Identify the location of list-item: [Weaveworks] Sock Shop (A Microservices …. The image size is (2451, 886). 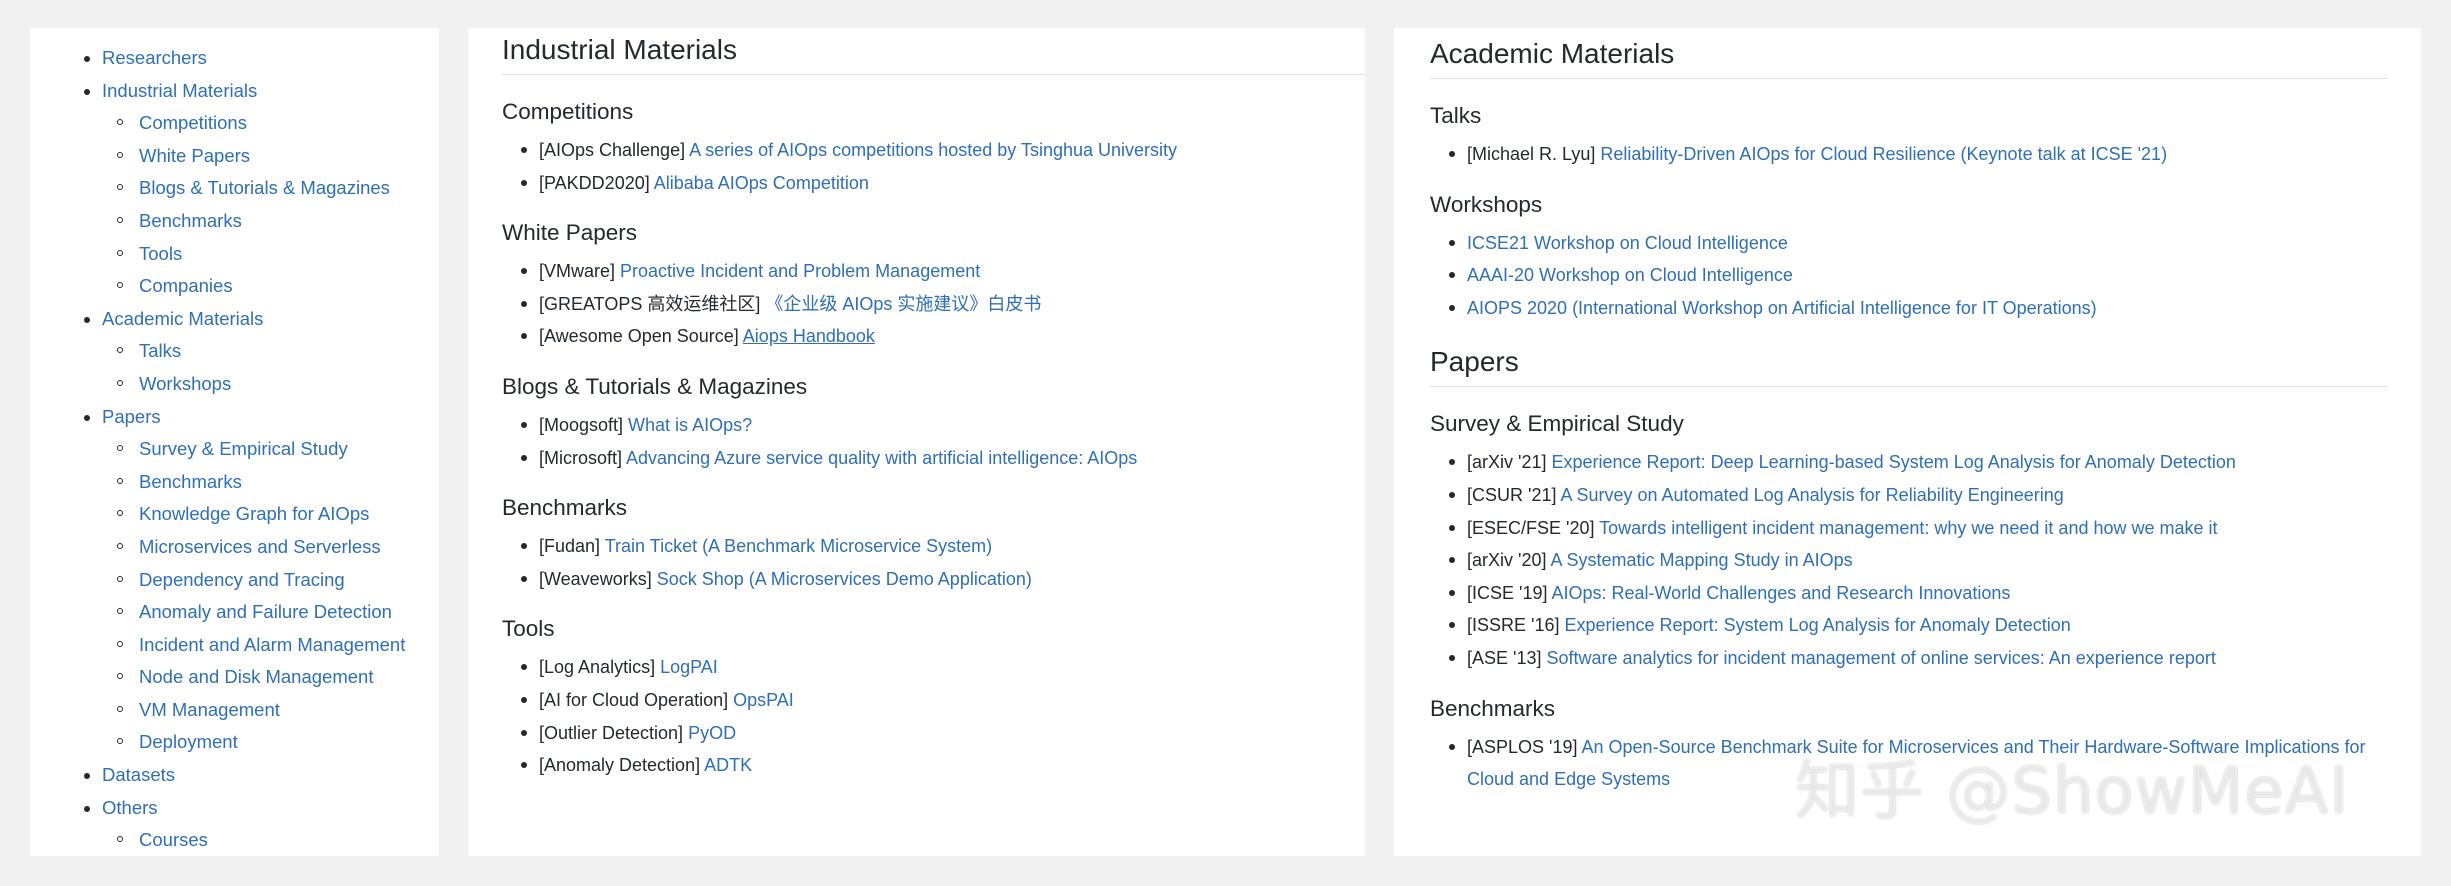
(933, 579).